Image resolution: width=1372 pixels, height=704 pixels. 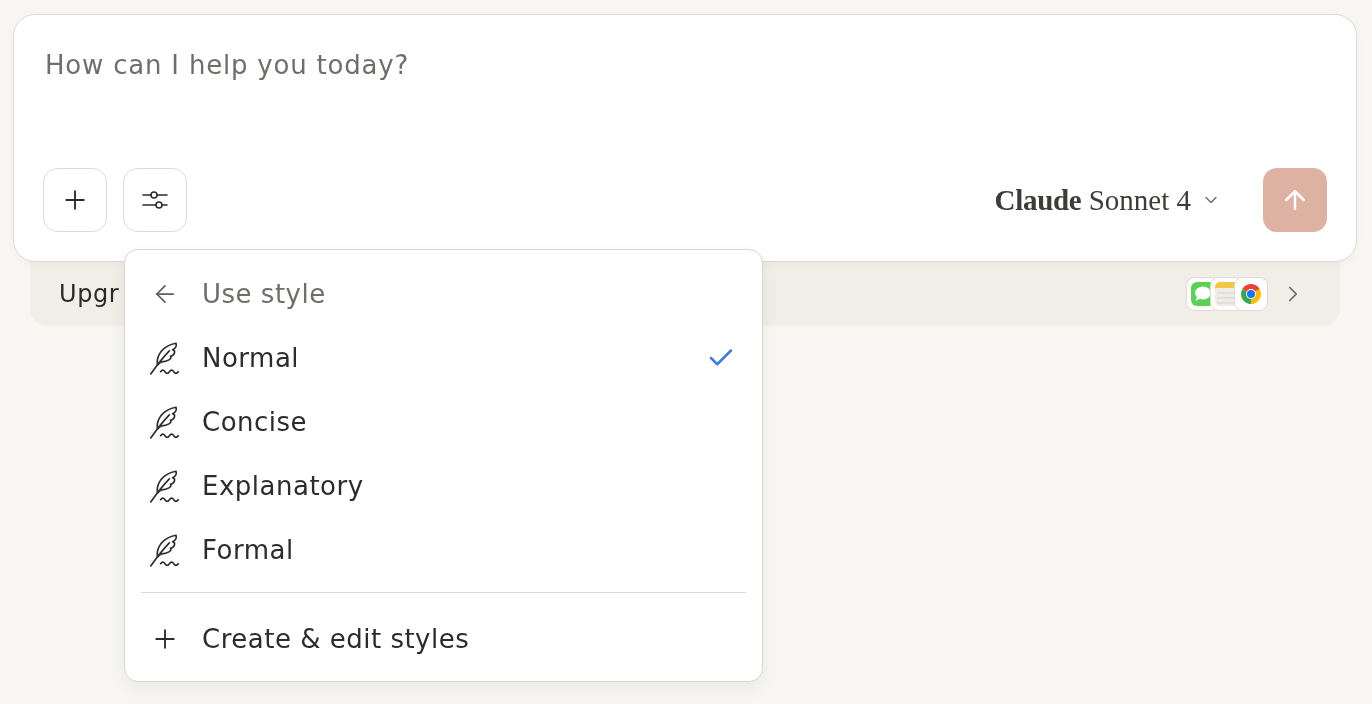 What do you see at coordinates (685, 65) in the screenshot?
I see `message-input: How can I help you today?` at bounding box center [685, 65].